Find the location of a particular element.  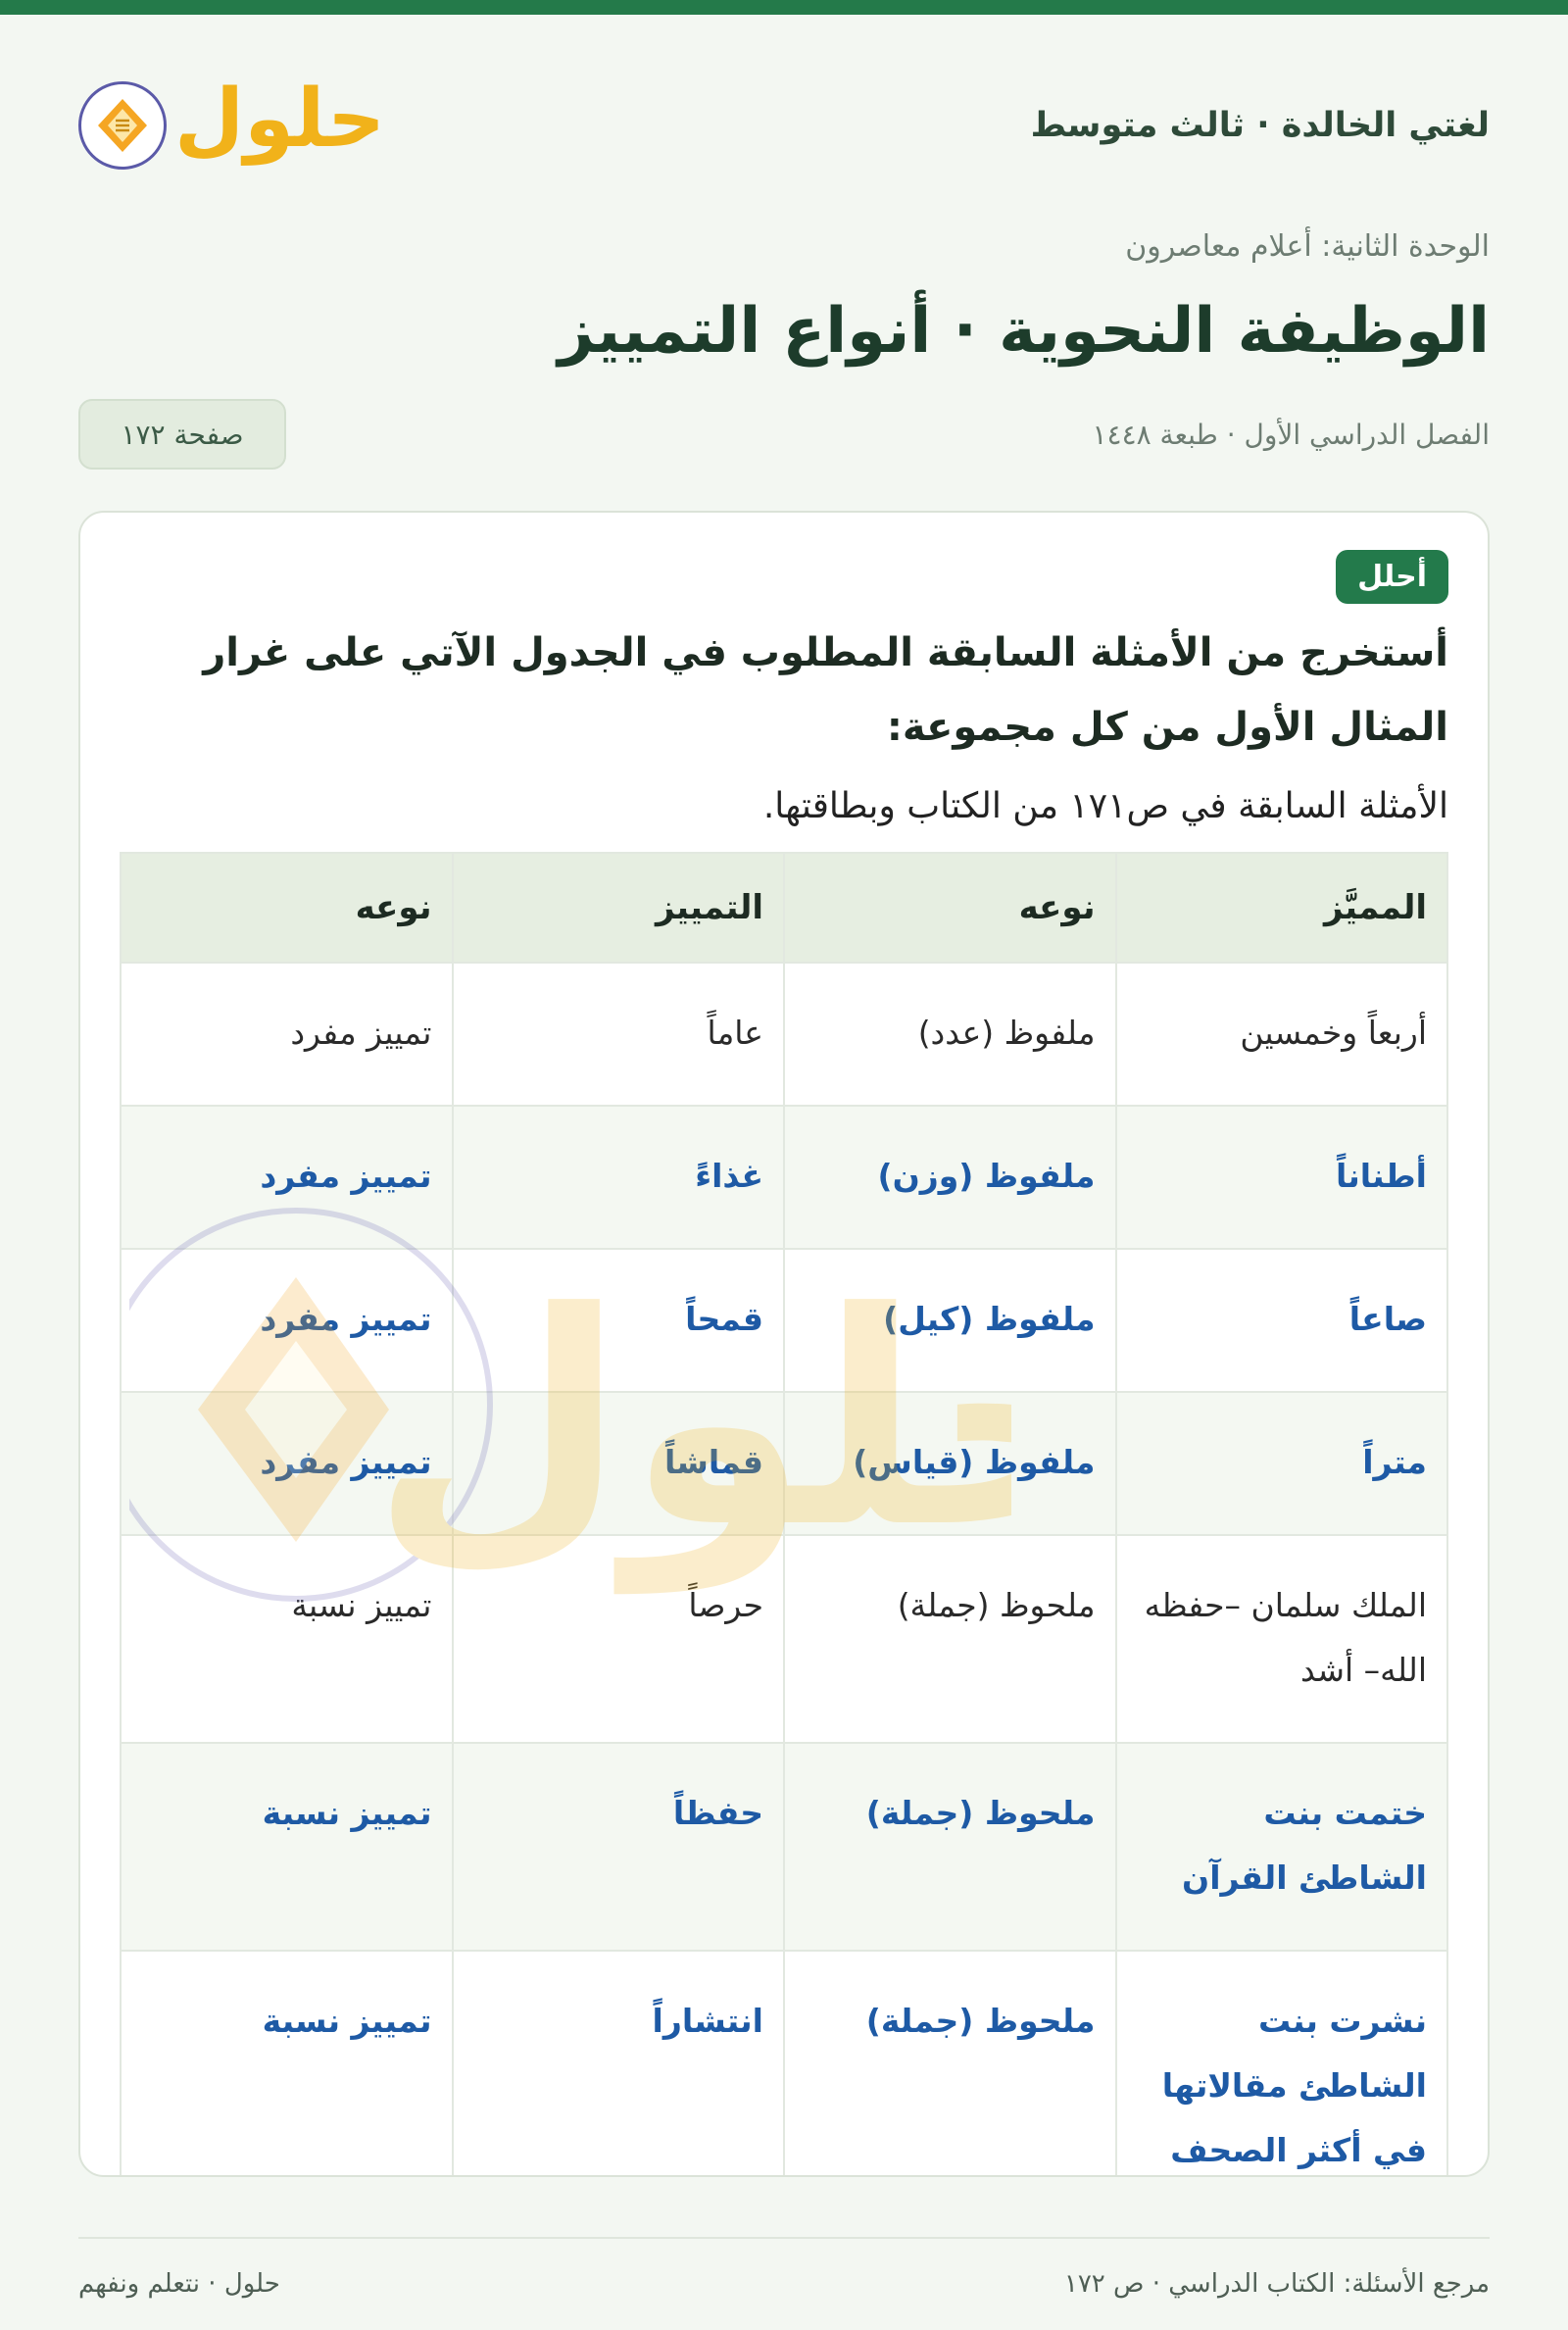

table-cell: الملك سلمان –حفظه الله– أشد is located at coordinates (1281, 1639).